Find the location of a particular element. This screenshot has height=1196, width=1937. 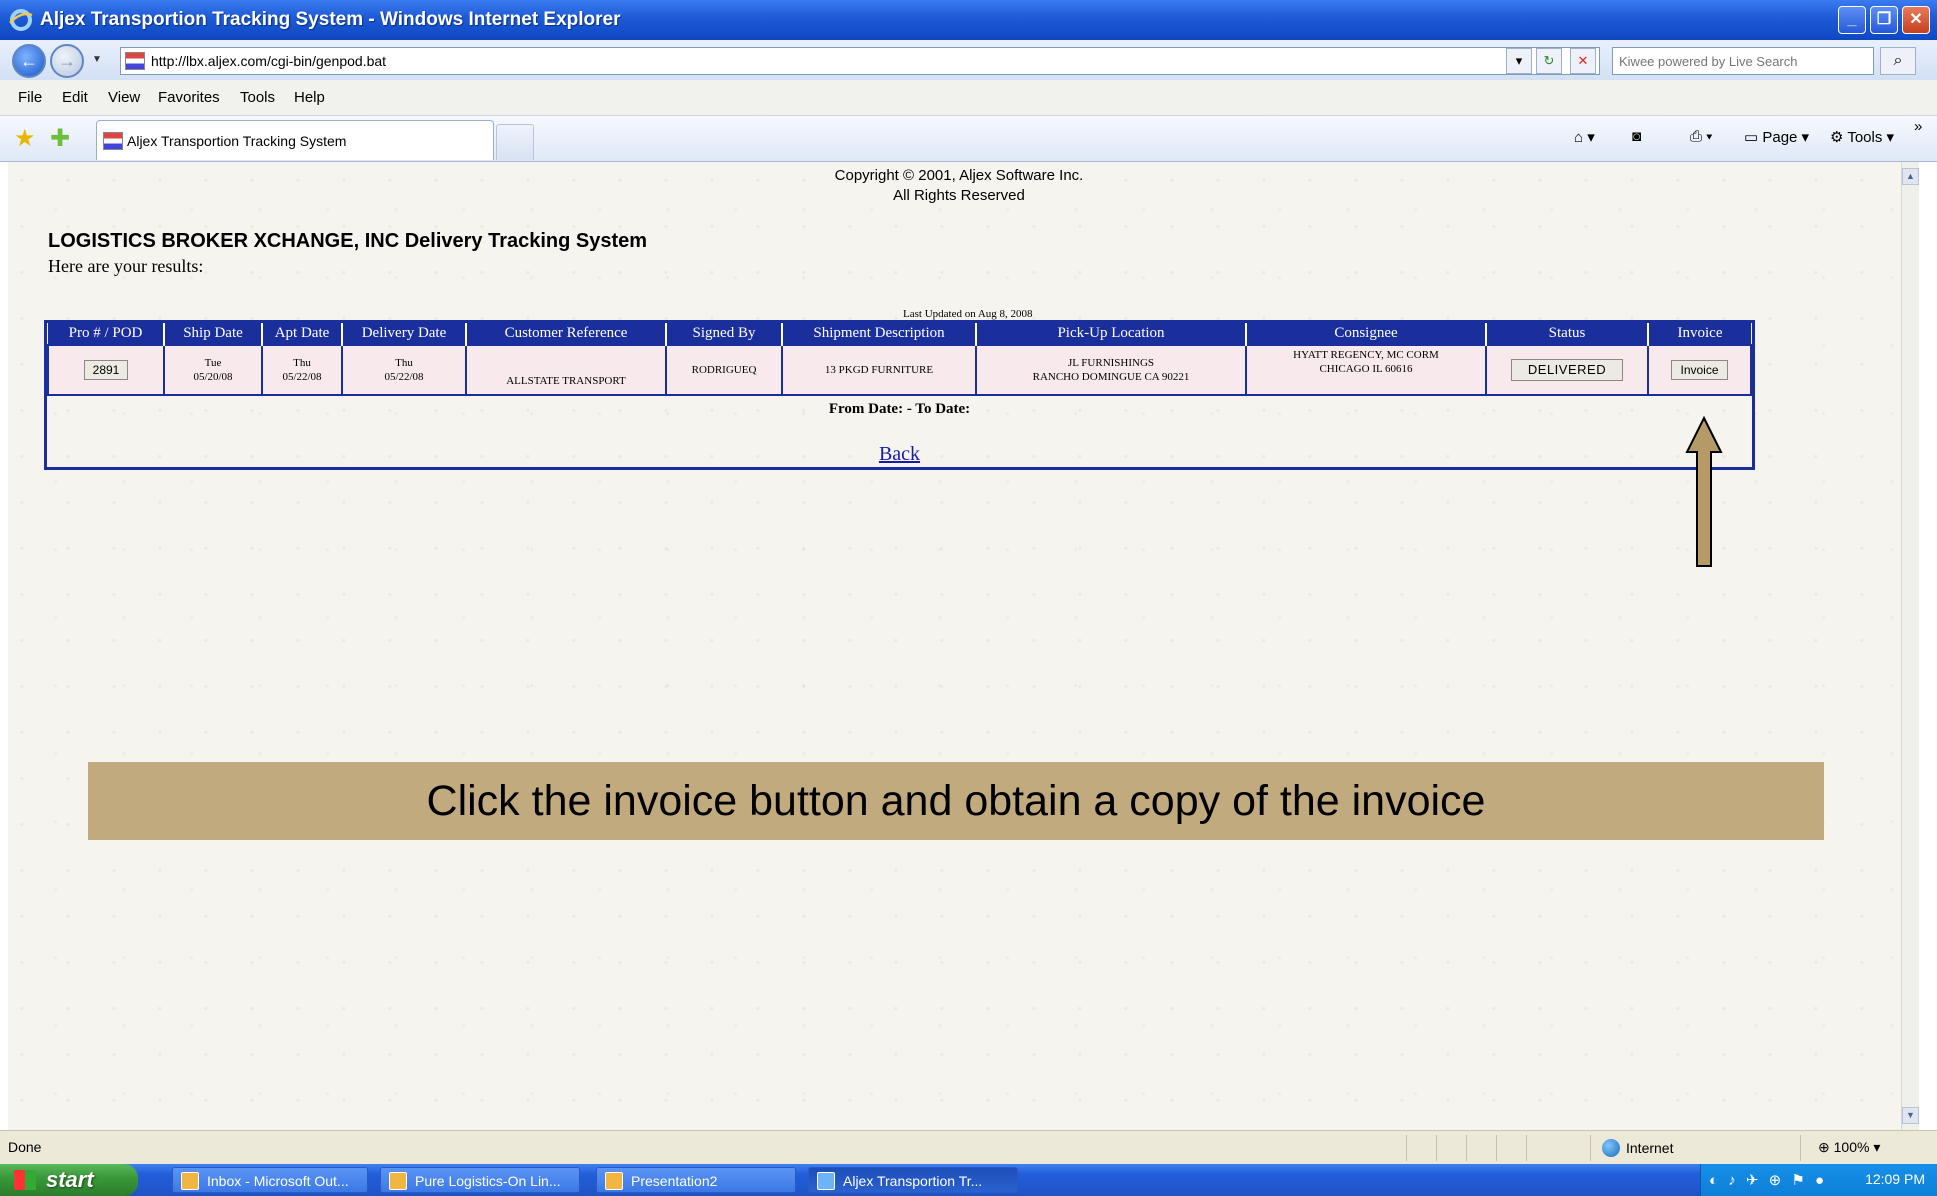

back-button: ← is located at coordinates (29, 61).